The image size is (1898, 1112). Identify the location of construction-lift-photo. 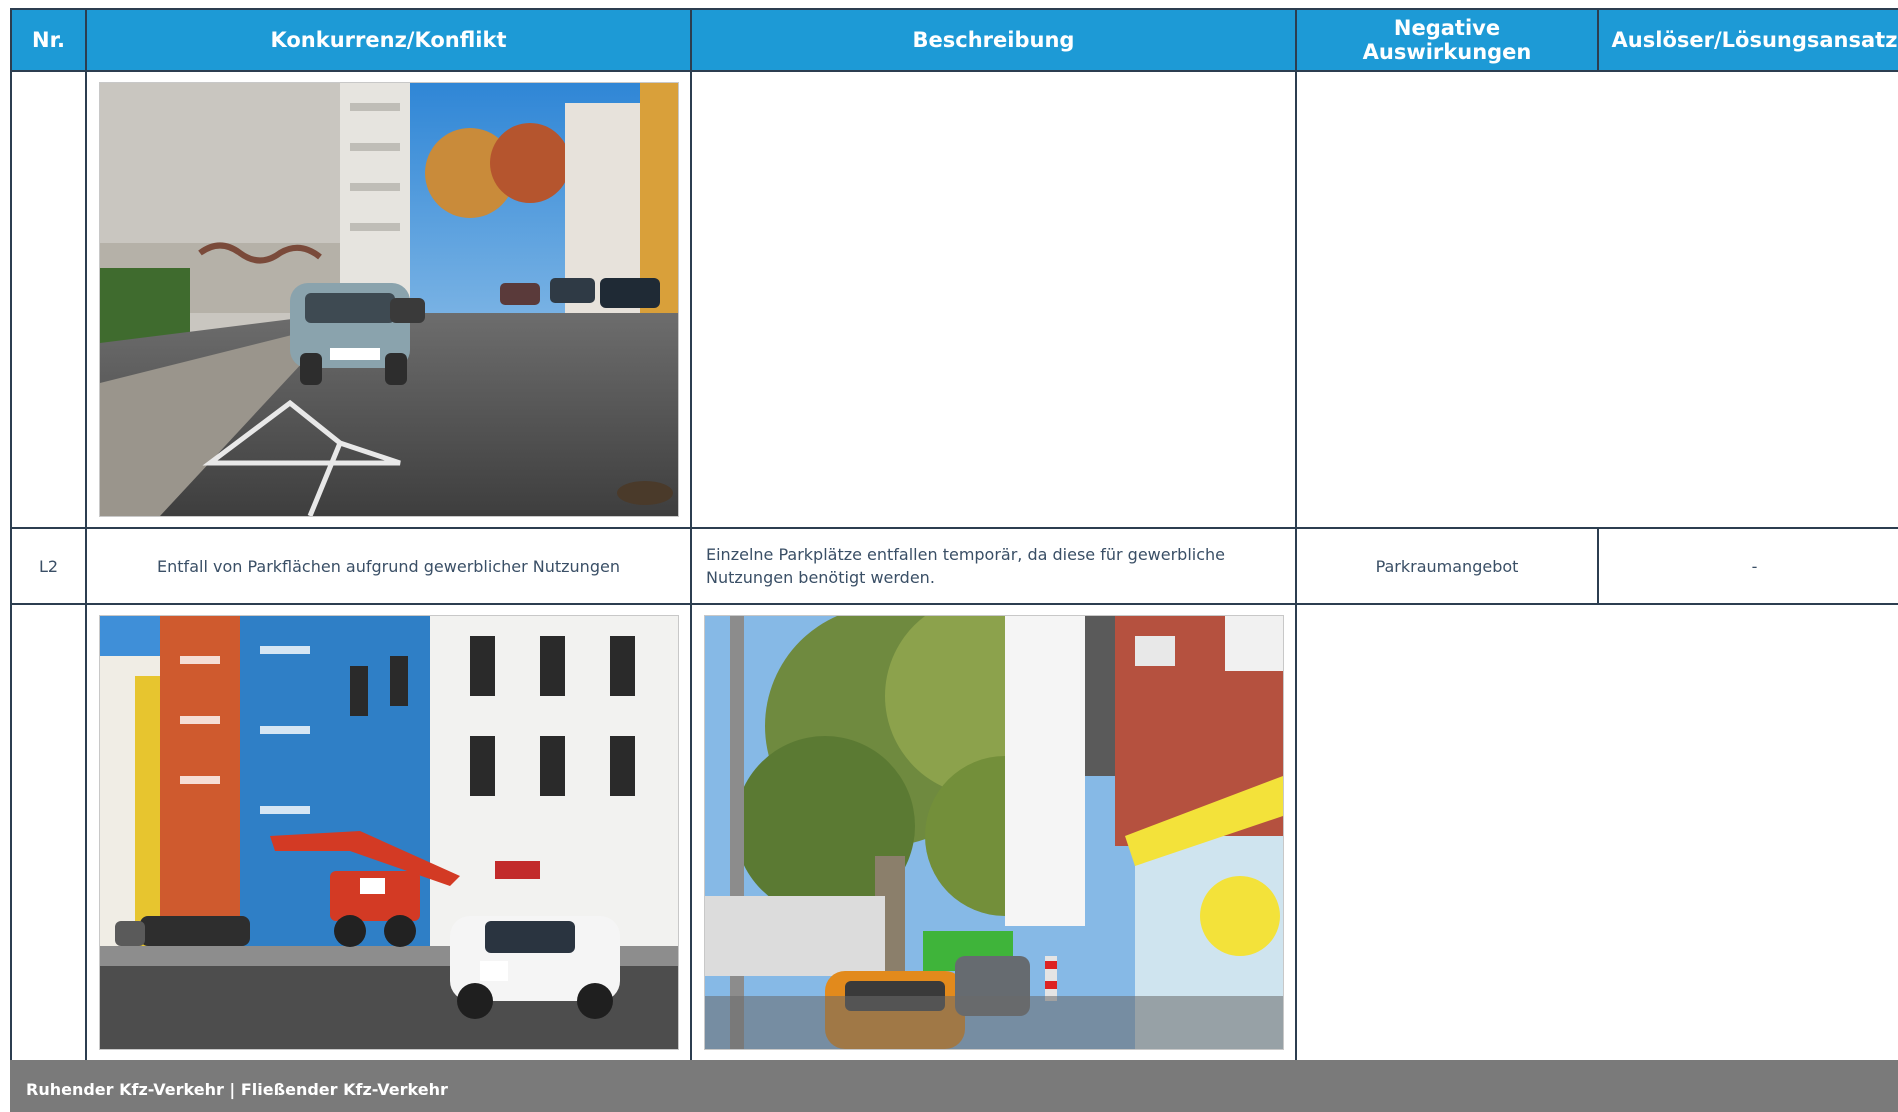
(389, 832).